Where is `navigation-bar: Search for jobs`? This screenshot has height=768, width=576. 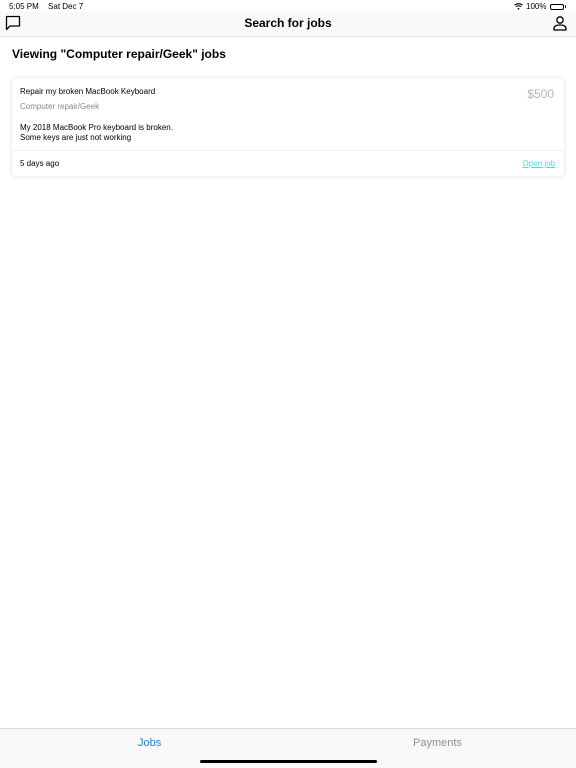 navigation-bar: Search for jobs is located at coordinates (288, 24).